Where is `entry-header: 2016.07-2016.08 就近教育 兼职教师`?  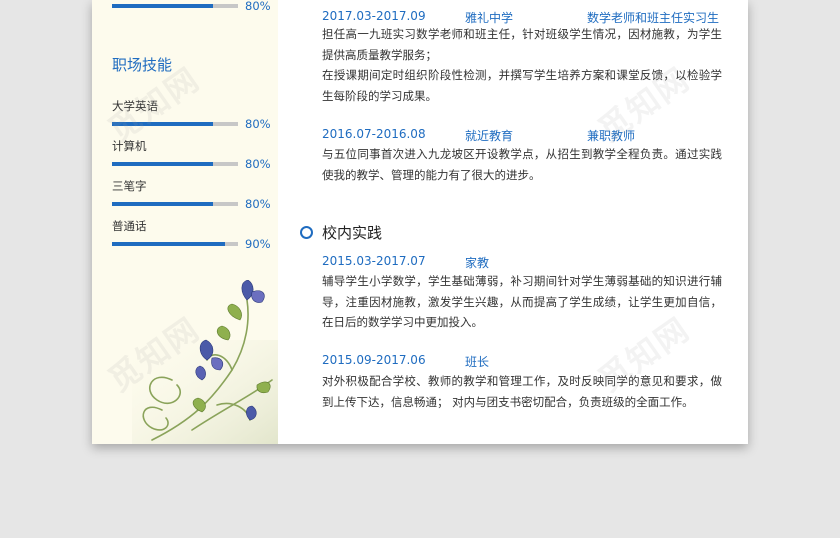 entry-header: 2016.07-2016.08 就近教育 兼职教师 is located at coordinates (522, 135).